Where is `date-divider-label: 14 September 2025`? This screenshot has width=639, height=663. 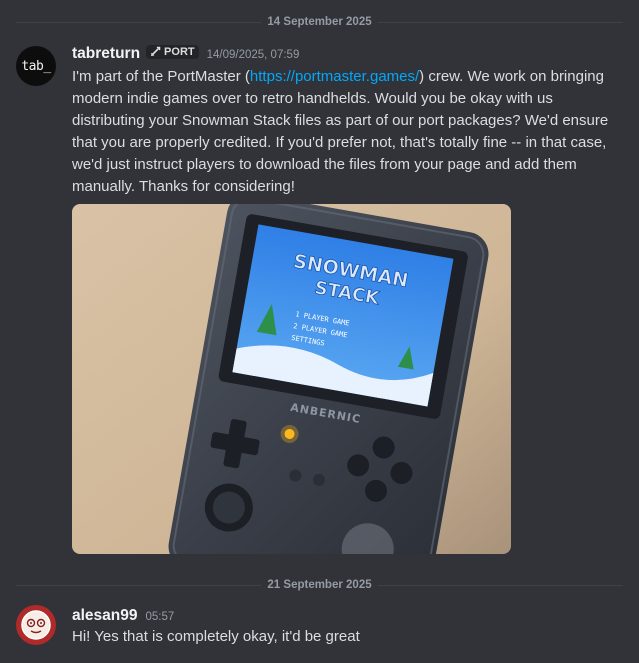 date-divider-label: 14 September 2025 is located at coordinates (319, 22).